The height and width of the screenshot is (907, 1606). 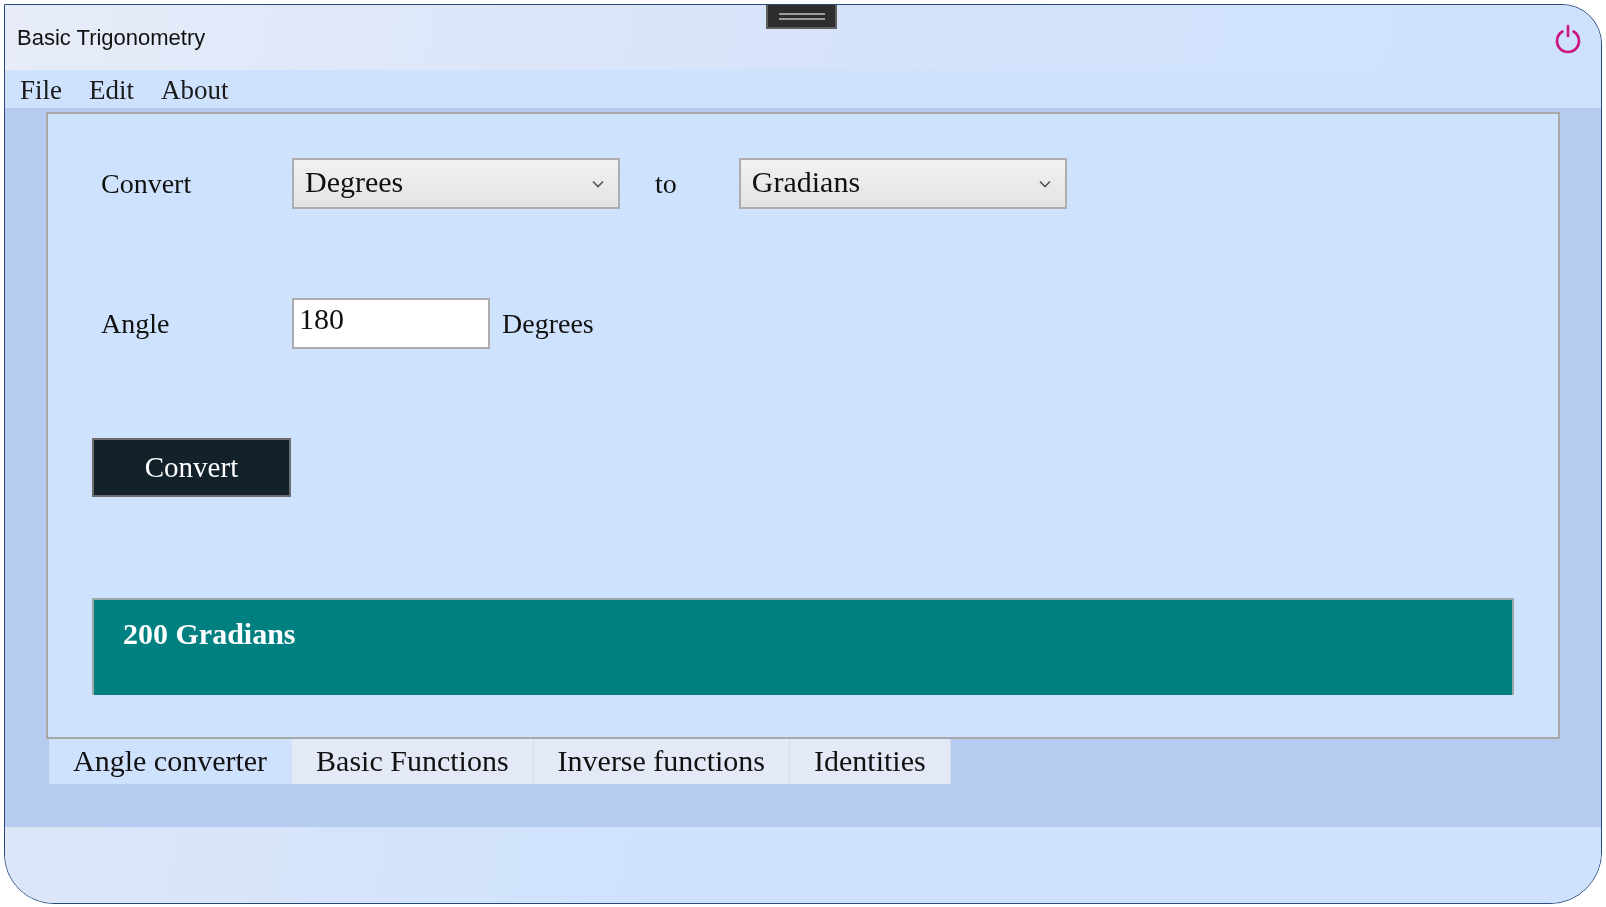 I want to click on menu-item: Edit, so click(x=111, y=90).